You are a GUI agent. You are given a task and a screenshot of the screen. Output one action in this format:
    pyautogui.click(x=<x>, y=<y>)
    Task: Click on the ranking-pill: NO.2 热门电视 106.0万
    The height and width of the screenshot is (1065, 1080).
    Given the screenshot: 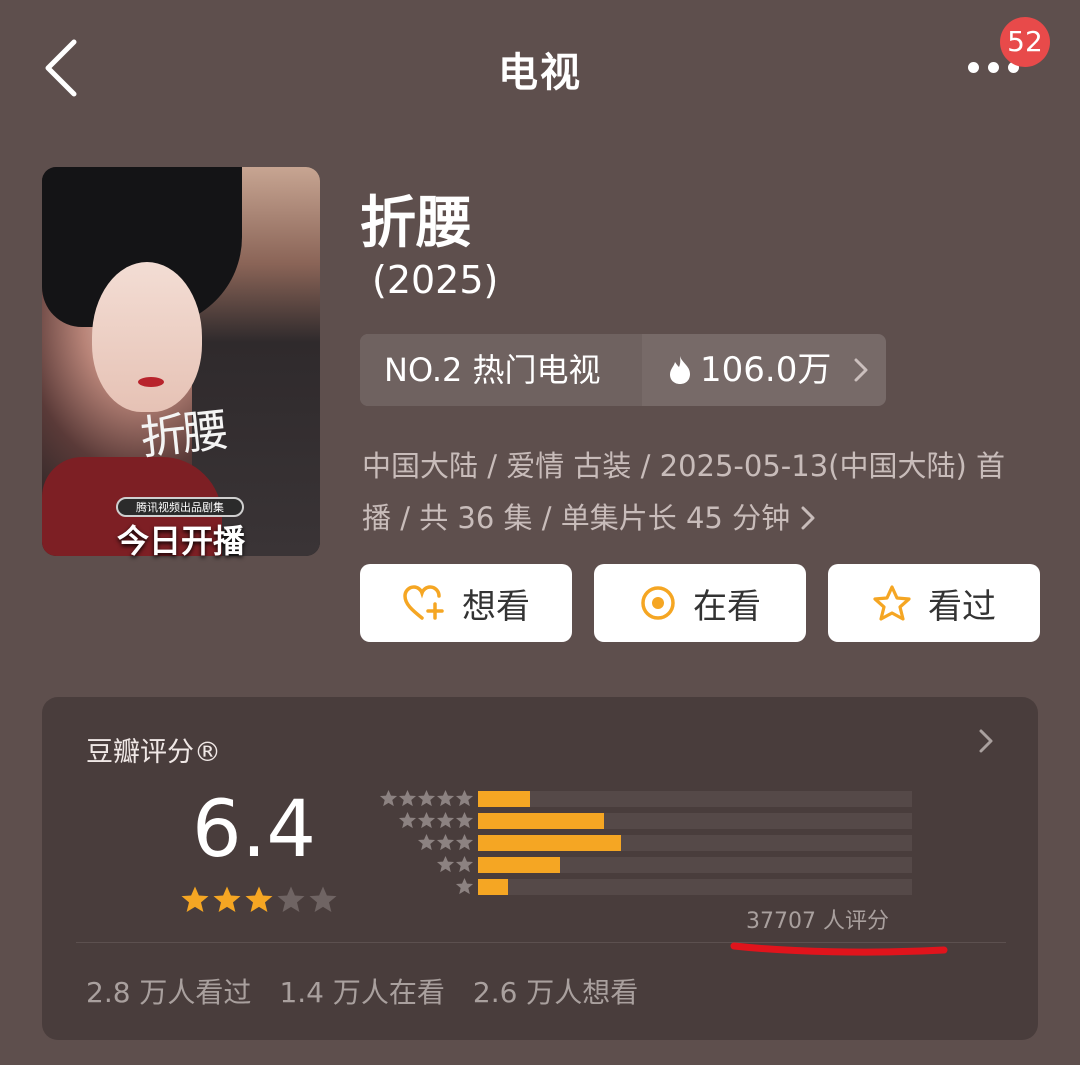 What is the action you would take?
    pyautogui.click(x=623, y=370)
    